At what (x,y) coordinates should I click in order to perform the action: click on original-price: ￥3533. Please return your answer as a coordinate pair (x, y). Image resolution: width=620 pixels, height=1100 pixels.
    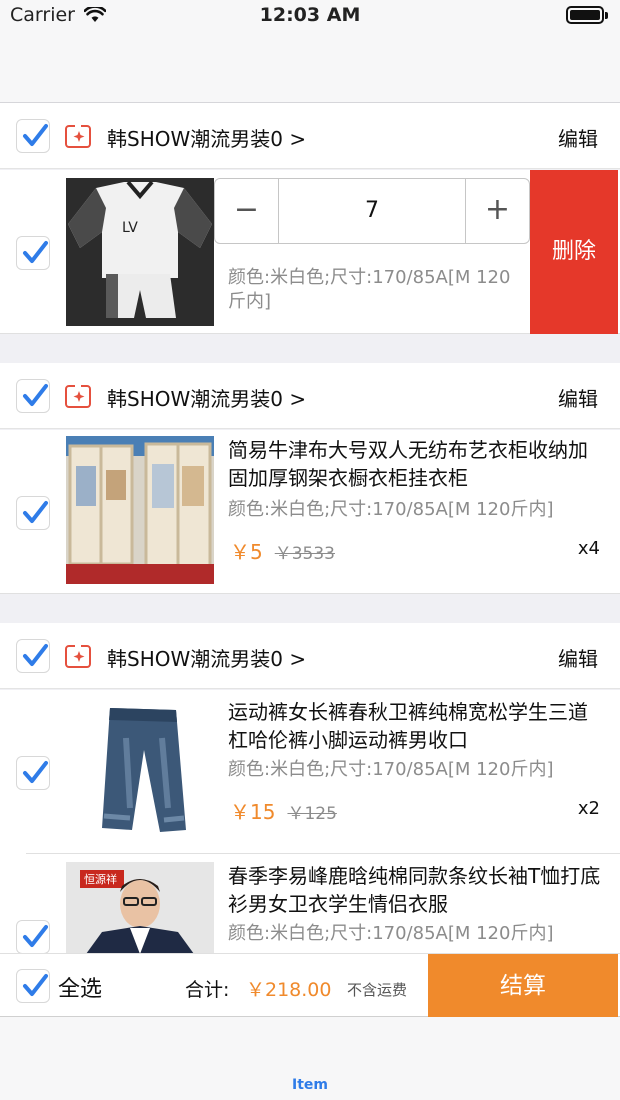
    Looking at the image, I should click on (304, 554).